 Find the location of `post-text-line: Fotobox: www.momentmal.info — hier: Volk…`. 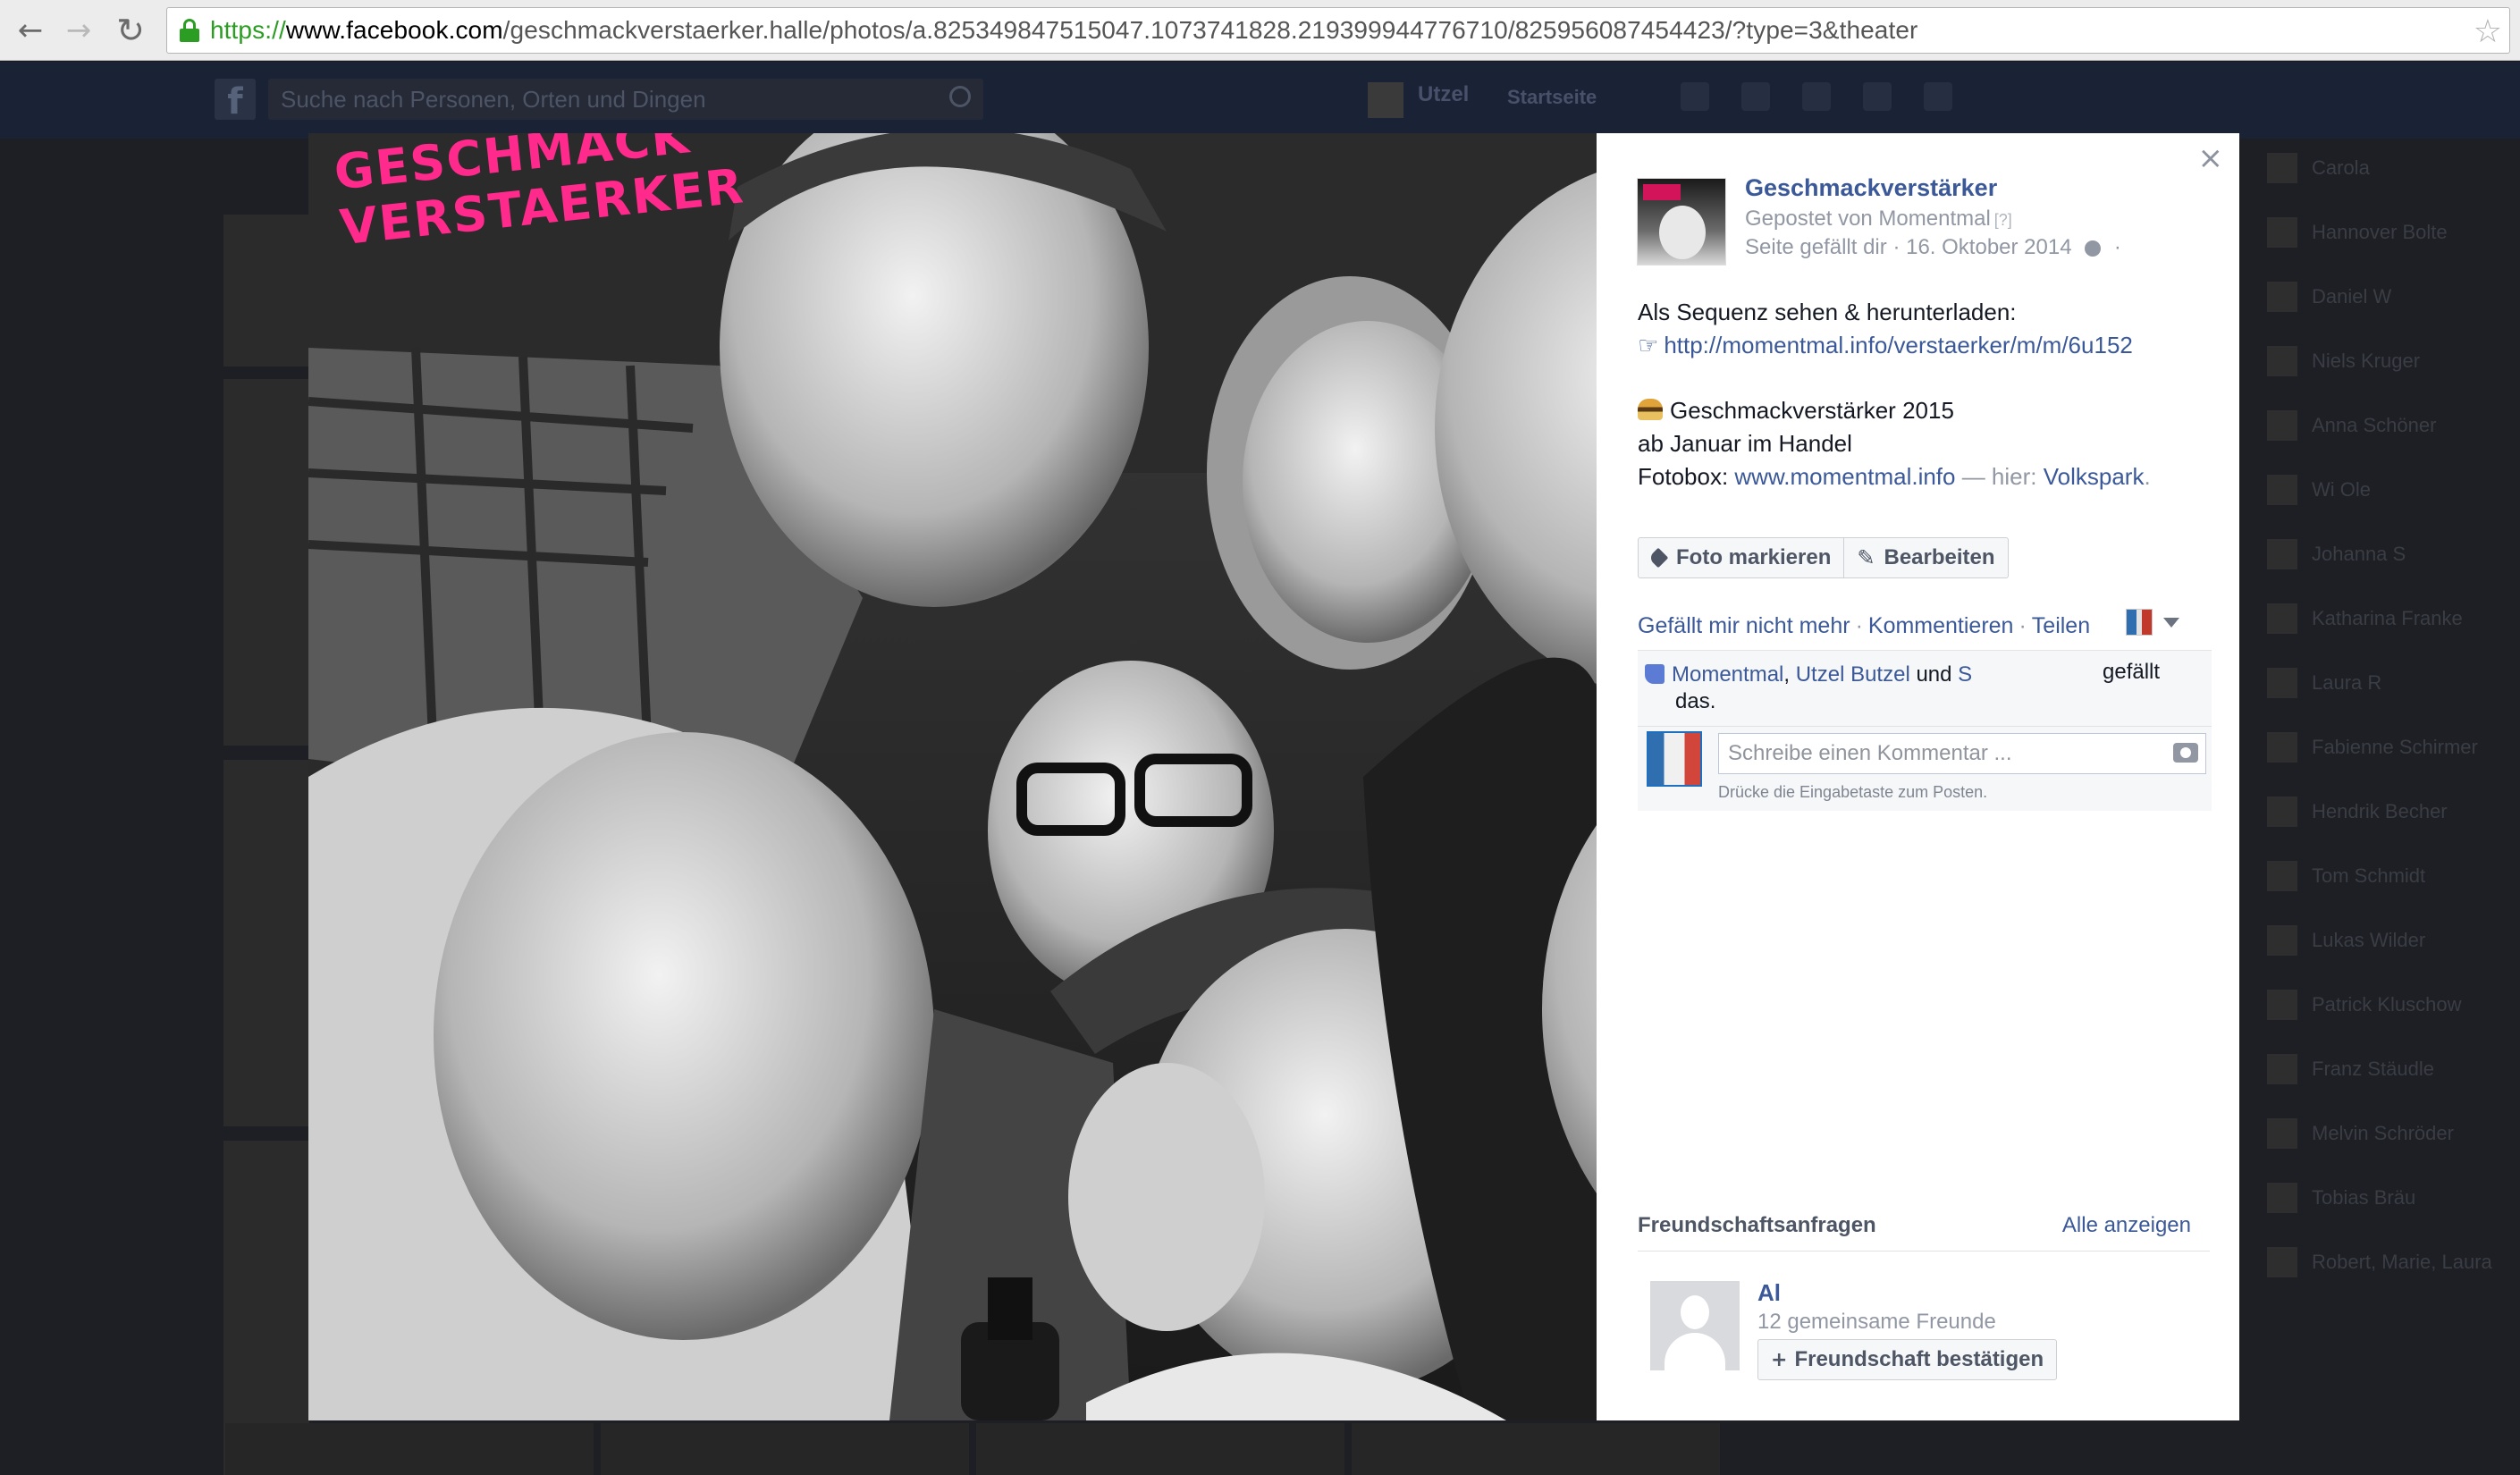

post-text-line: Fotobox: www.momentmal.info — hier: Volk… is located at coordinates (1894, 476).